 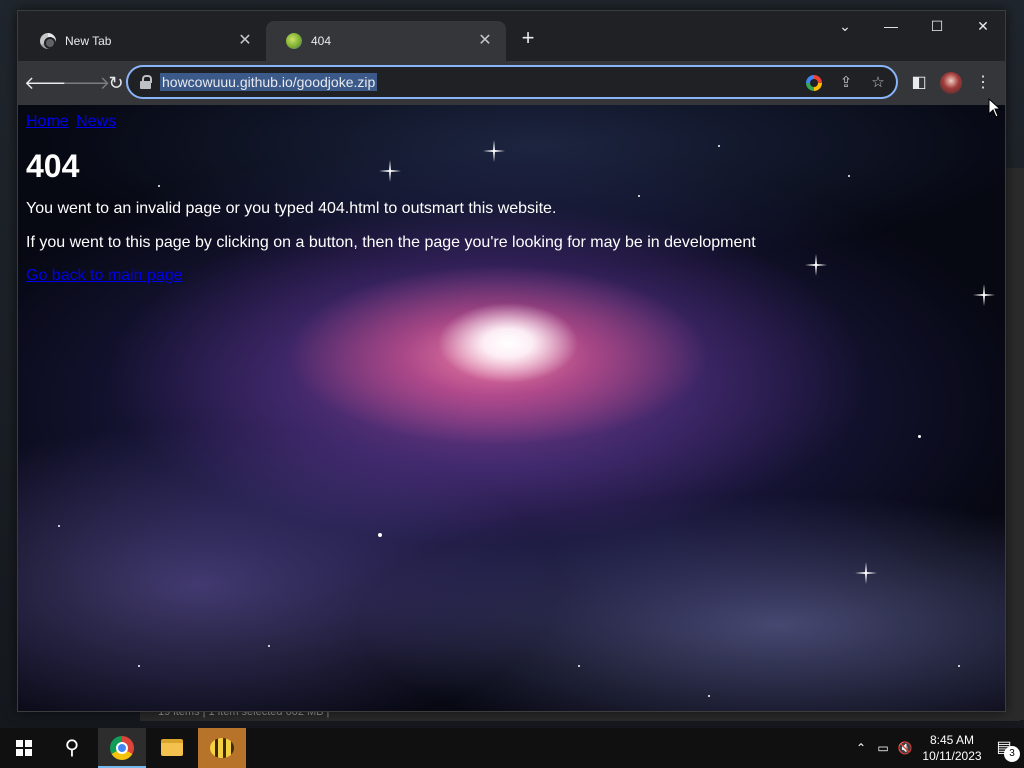 I want to click on search-icon: ⚲, so click(x=72, y=748).